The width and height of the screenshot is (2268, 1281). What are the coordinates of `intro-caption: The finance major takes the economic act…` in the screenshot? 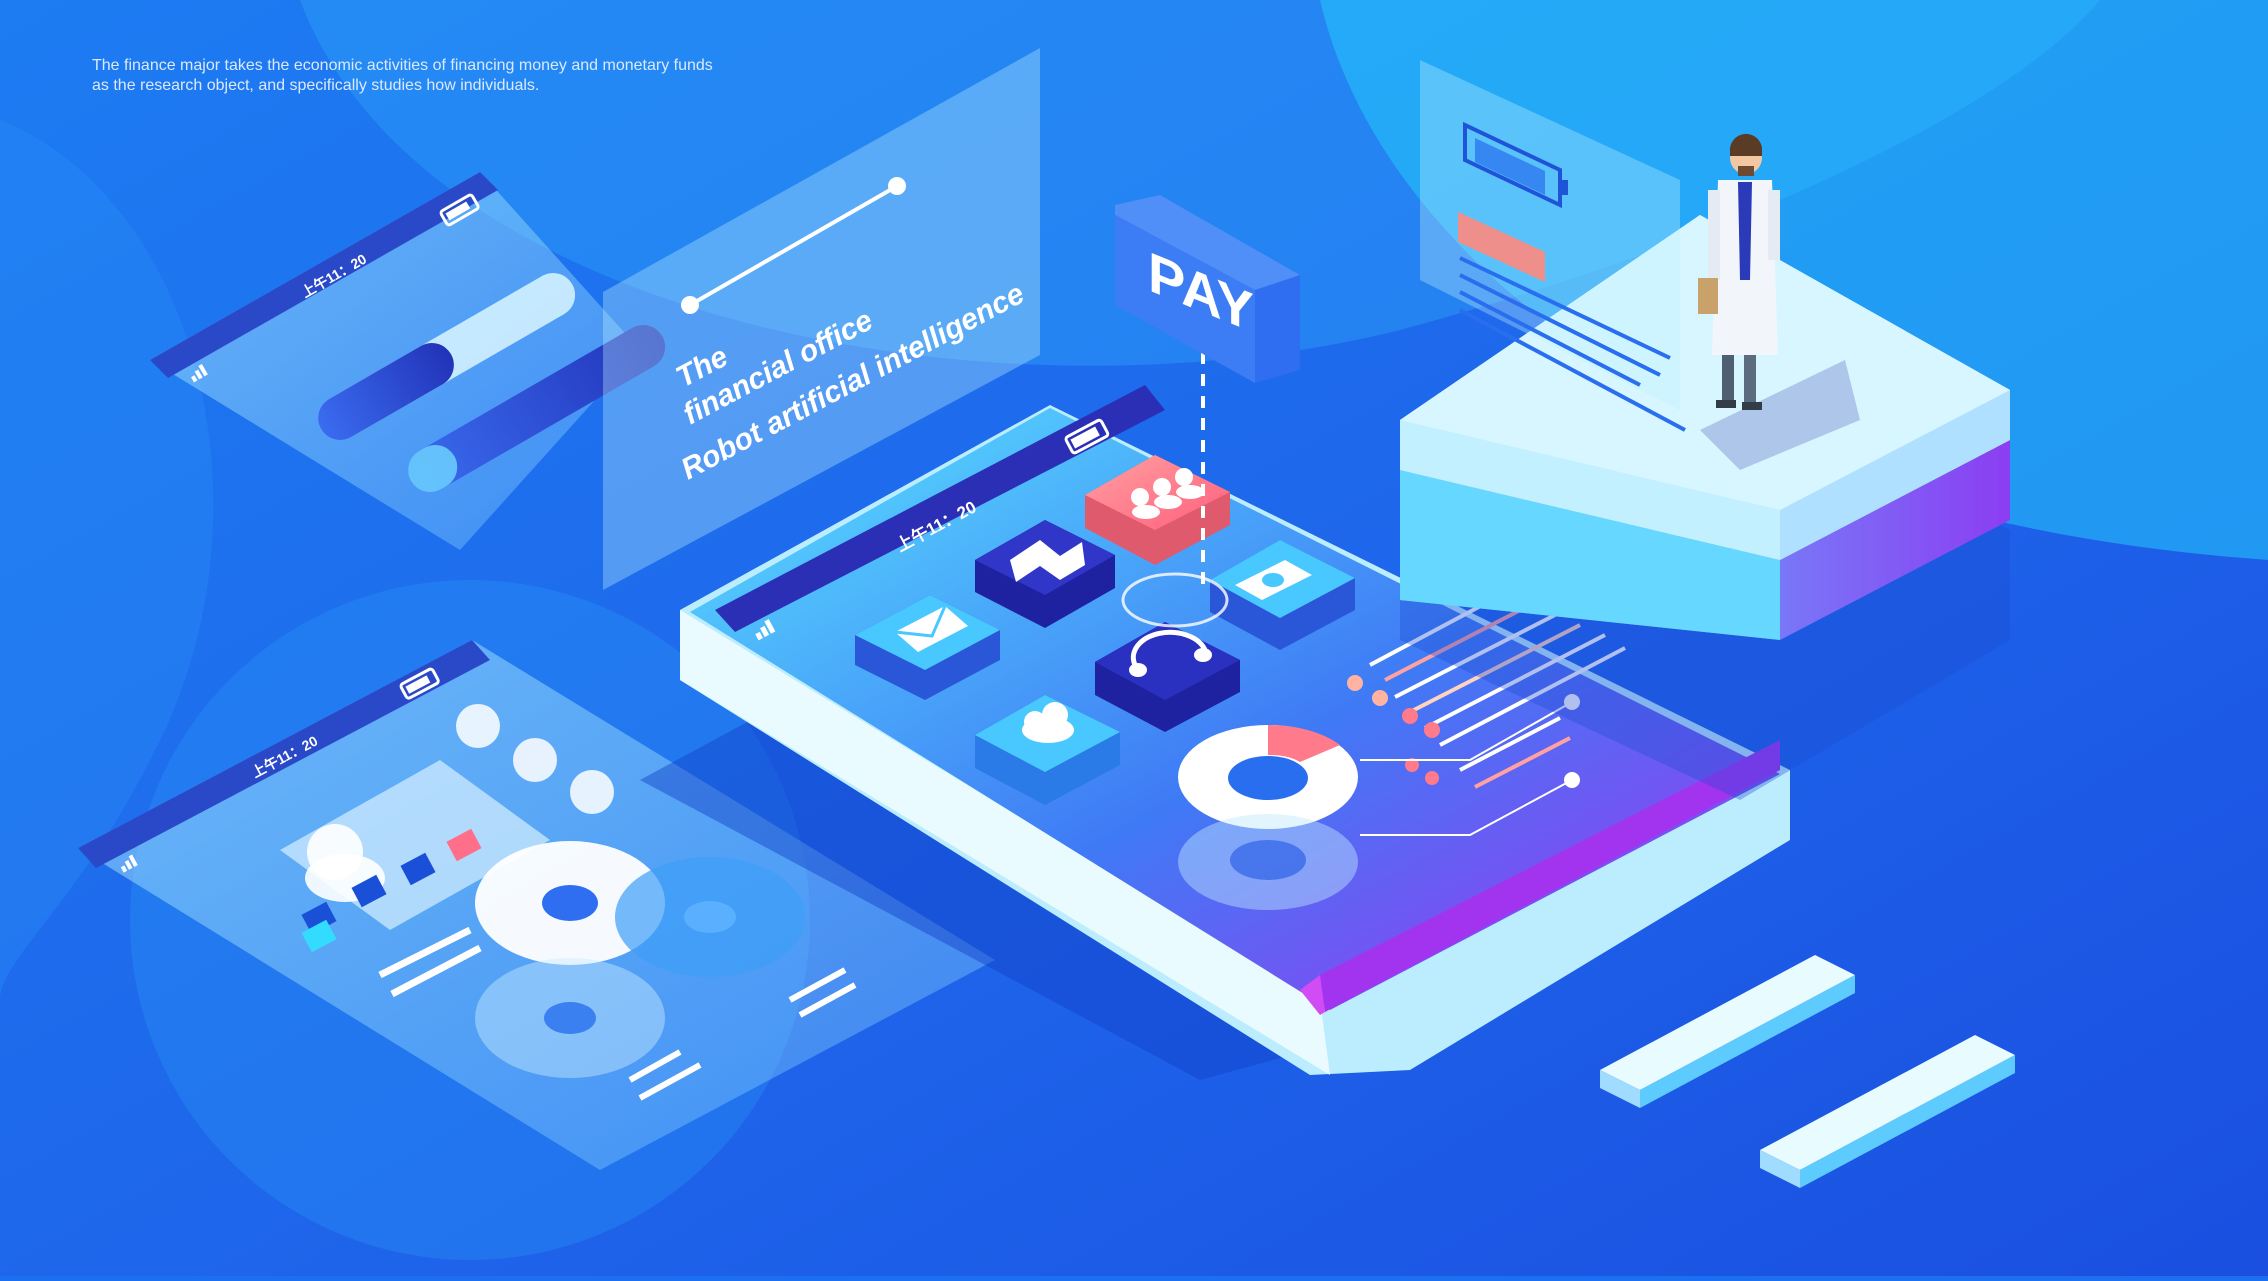 It's located at (452, 76).